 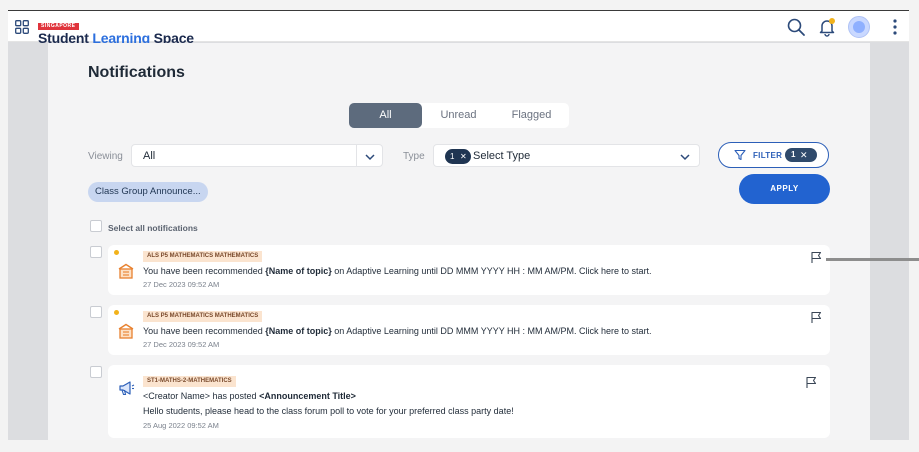 What do you see at coordinates (566, 155) in the screenshot?
I see `type-select: 1 ✕ Select Type` at bounding box center [566, 155].